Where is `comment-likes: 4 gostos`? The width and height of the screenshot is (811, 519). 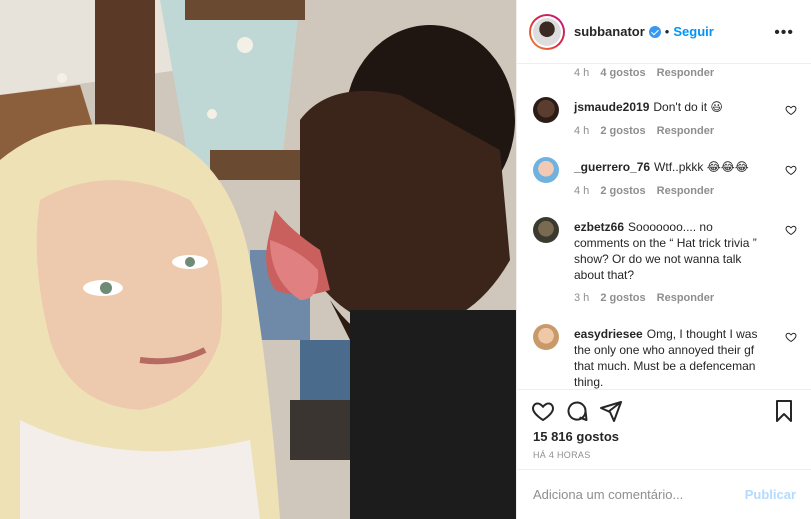 comment-likes: 4 gostos is located at coordinates (622, 73).